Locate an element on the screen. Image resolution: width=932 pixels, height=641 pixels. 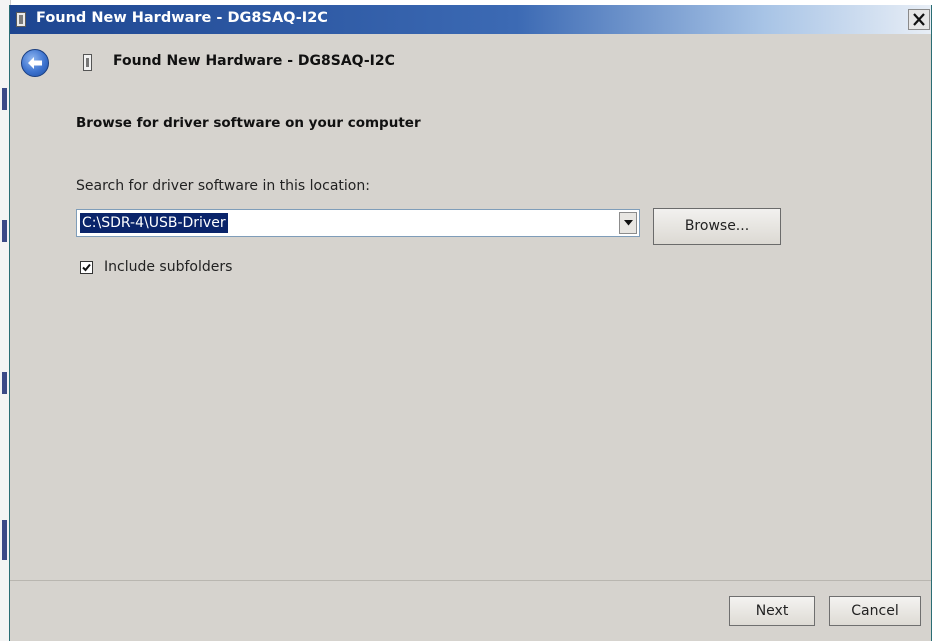
close-icon is located at coordinates (919, 19).